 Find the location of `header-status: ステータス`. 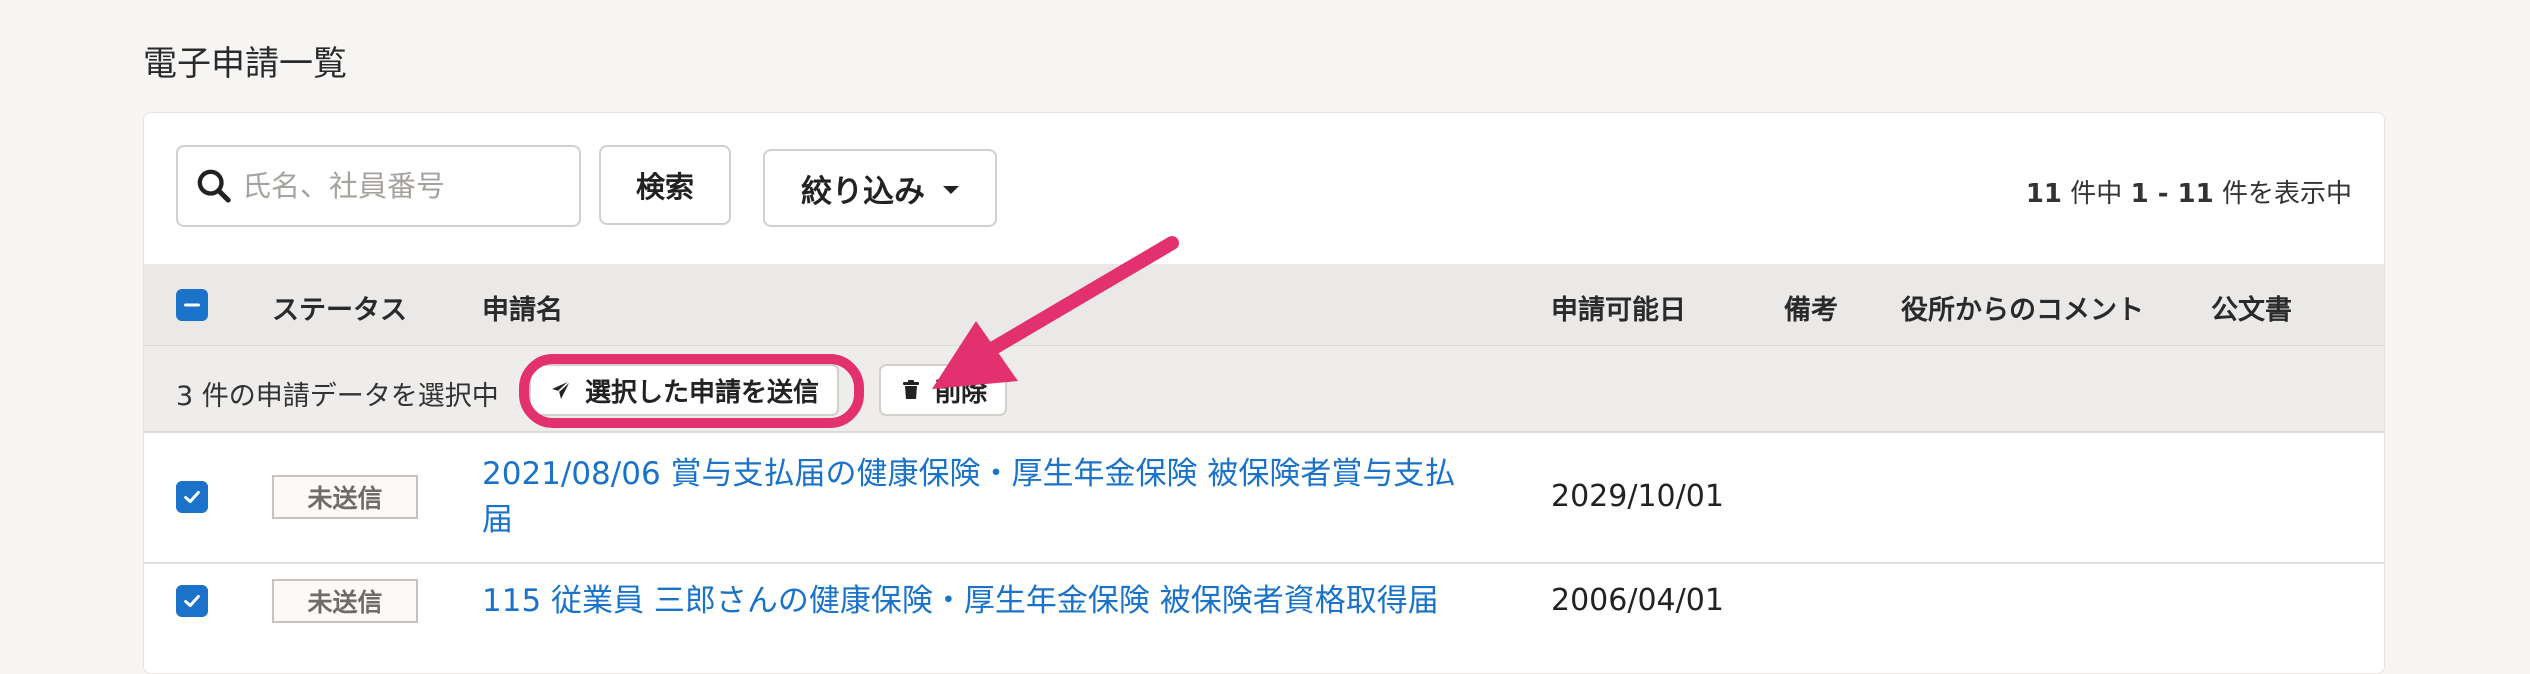

header-status: ステータス is located at coordinates (339, 307).